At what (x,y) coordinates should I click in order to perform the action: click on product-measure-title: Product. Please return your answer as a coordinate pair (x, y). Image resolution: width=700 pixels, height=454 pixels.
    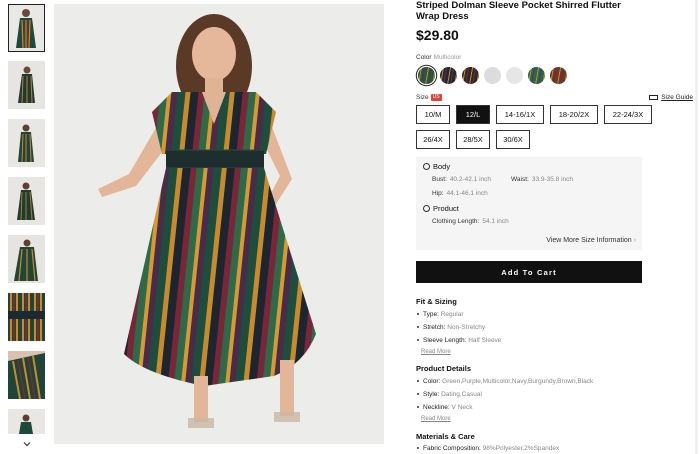
    Looking at the image, I should click on (446, 208).